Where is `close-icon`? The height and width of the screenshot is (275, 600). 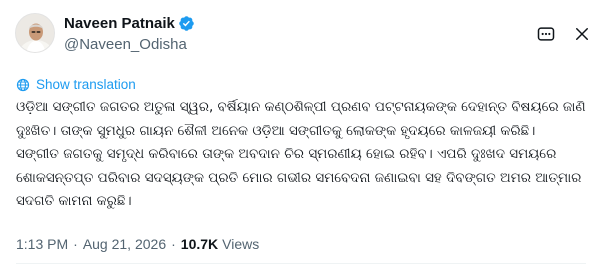 close-icon is located at coordinates (582, 34).